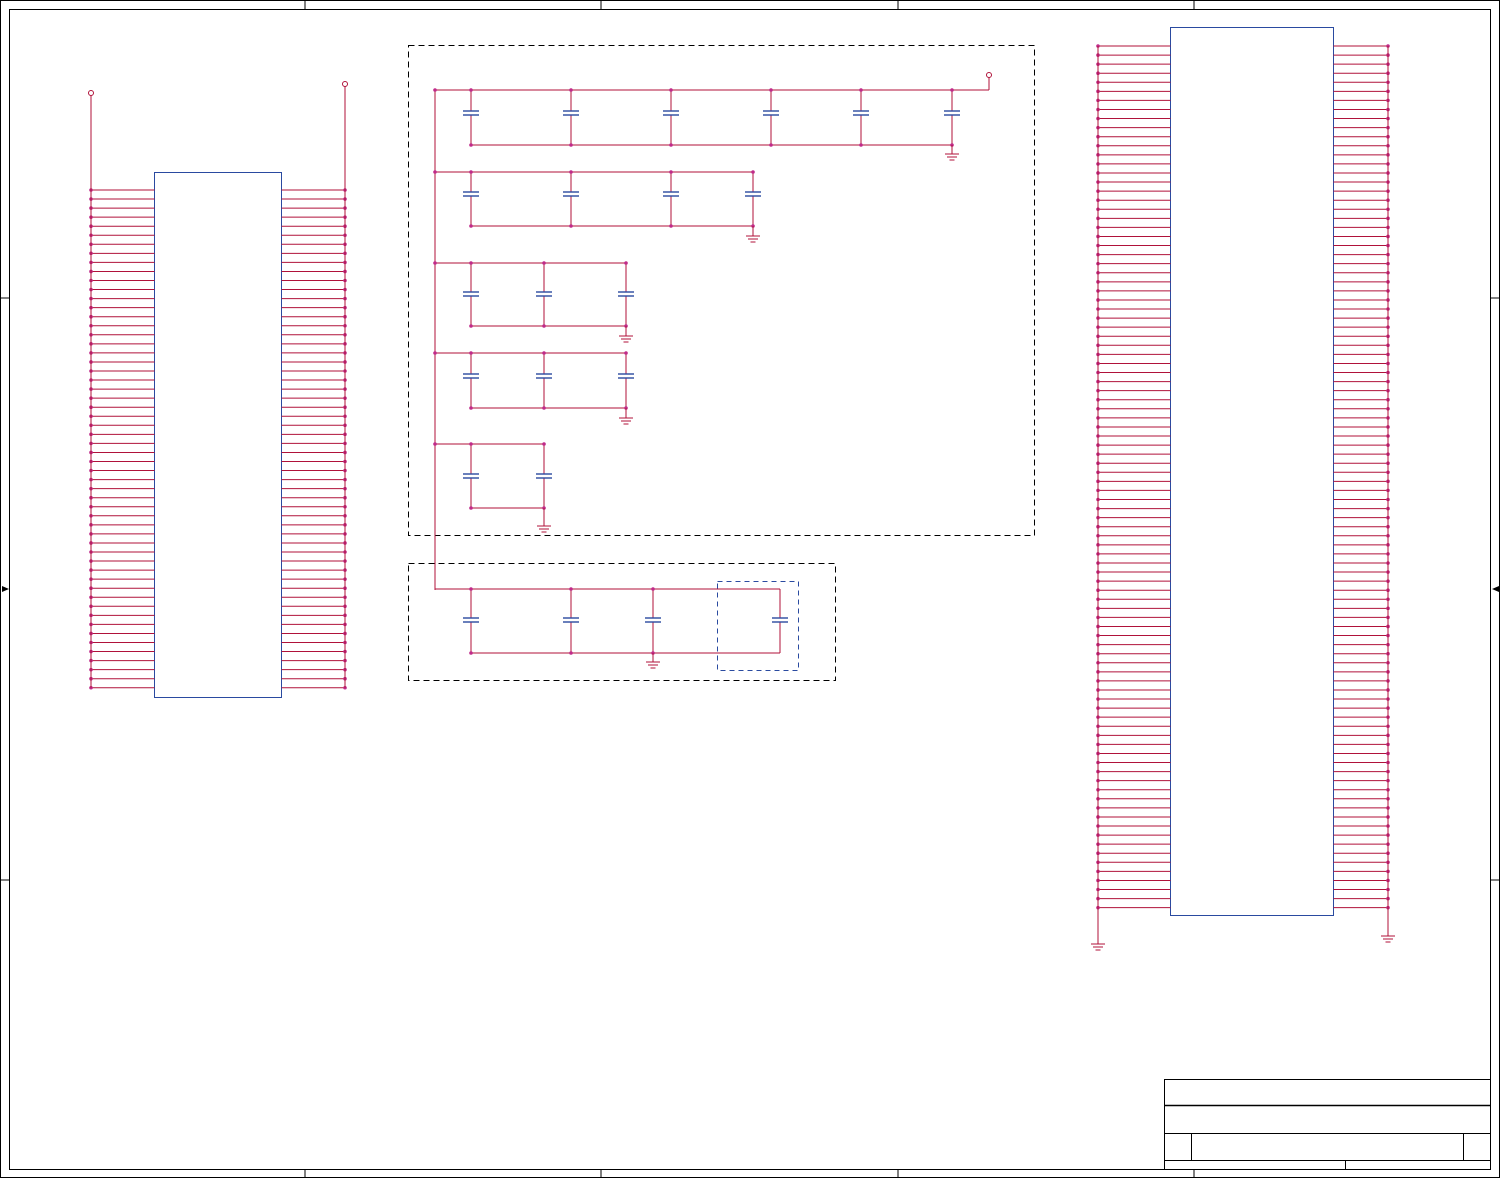 The width and height of the screenshot is (1501, 1179). I want to click on left-header-body, so click(218, 435).